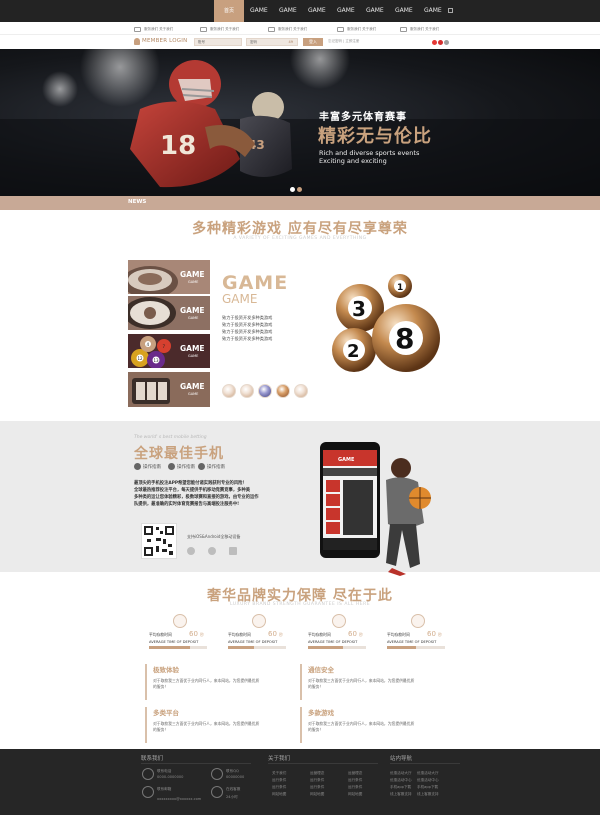 This screenshot has width=600, height=815. I want to click on member-login-label: MEMBER LOGIN, so click(165, 41).